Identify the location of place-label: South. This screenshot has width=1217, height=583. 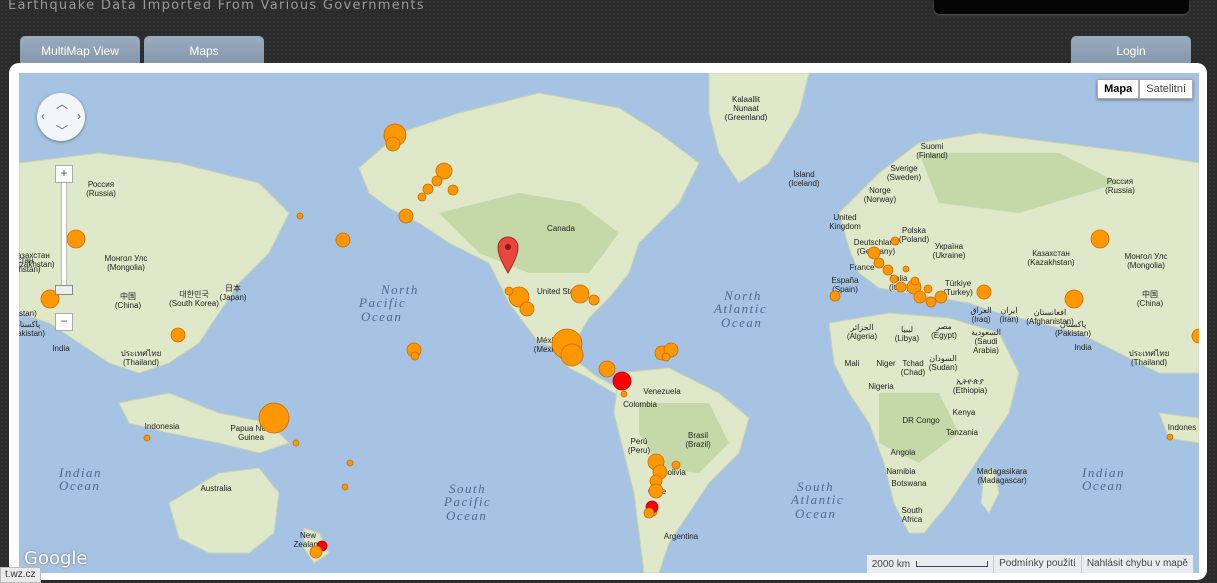
(912, 510).